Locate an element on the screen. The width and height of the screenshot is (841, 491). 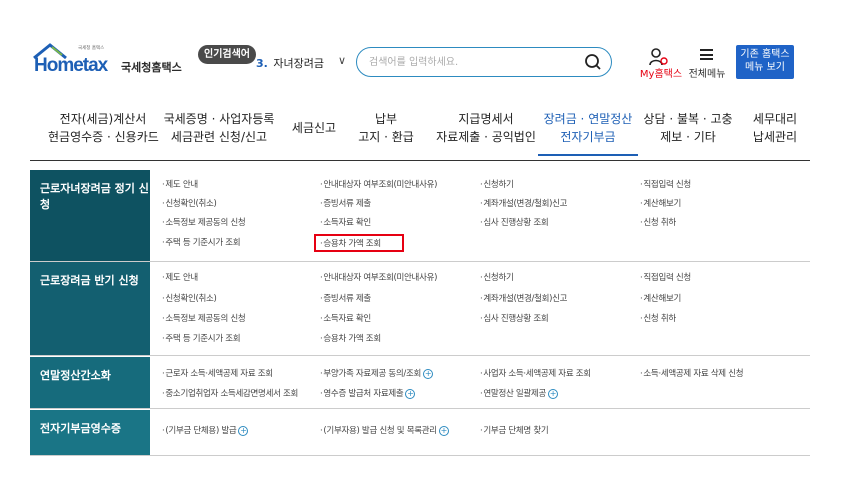
nav-line2: 자료제출 · 공익법인 is located at coordinates (486, 137).